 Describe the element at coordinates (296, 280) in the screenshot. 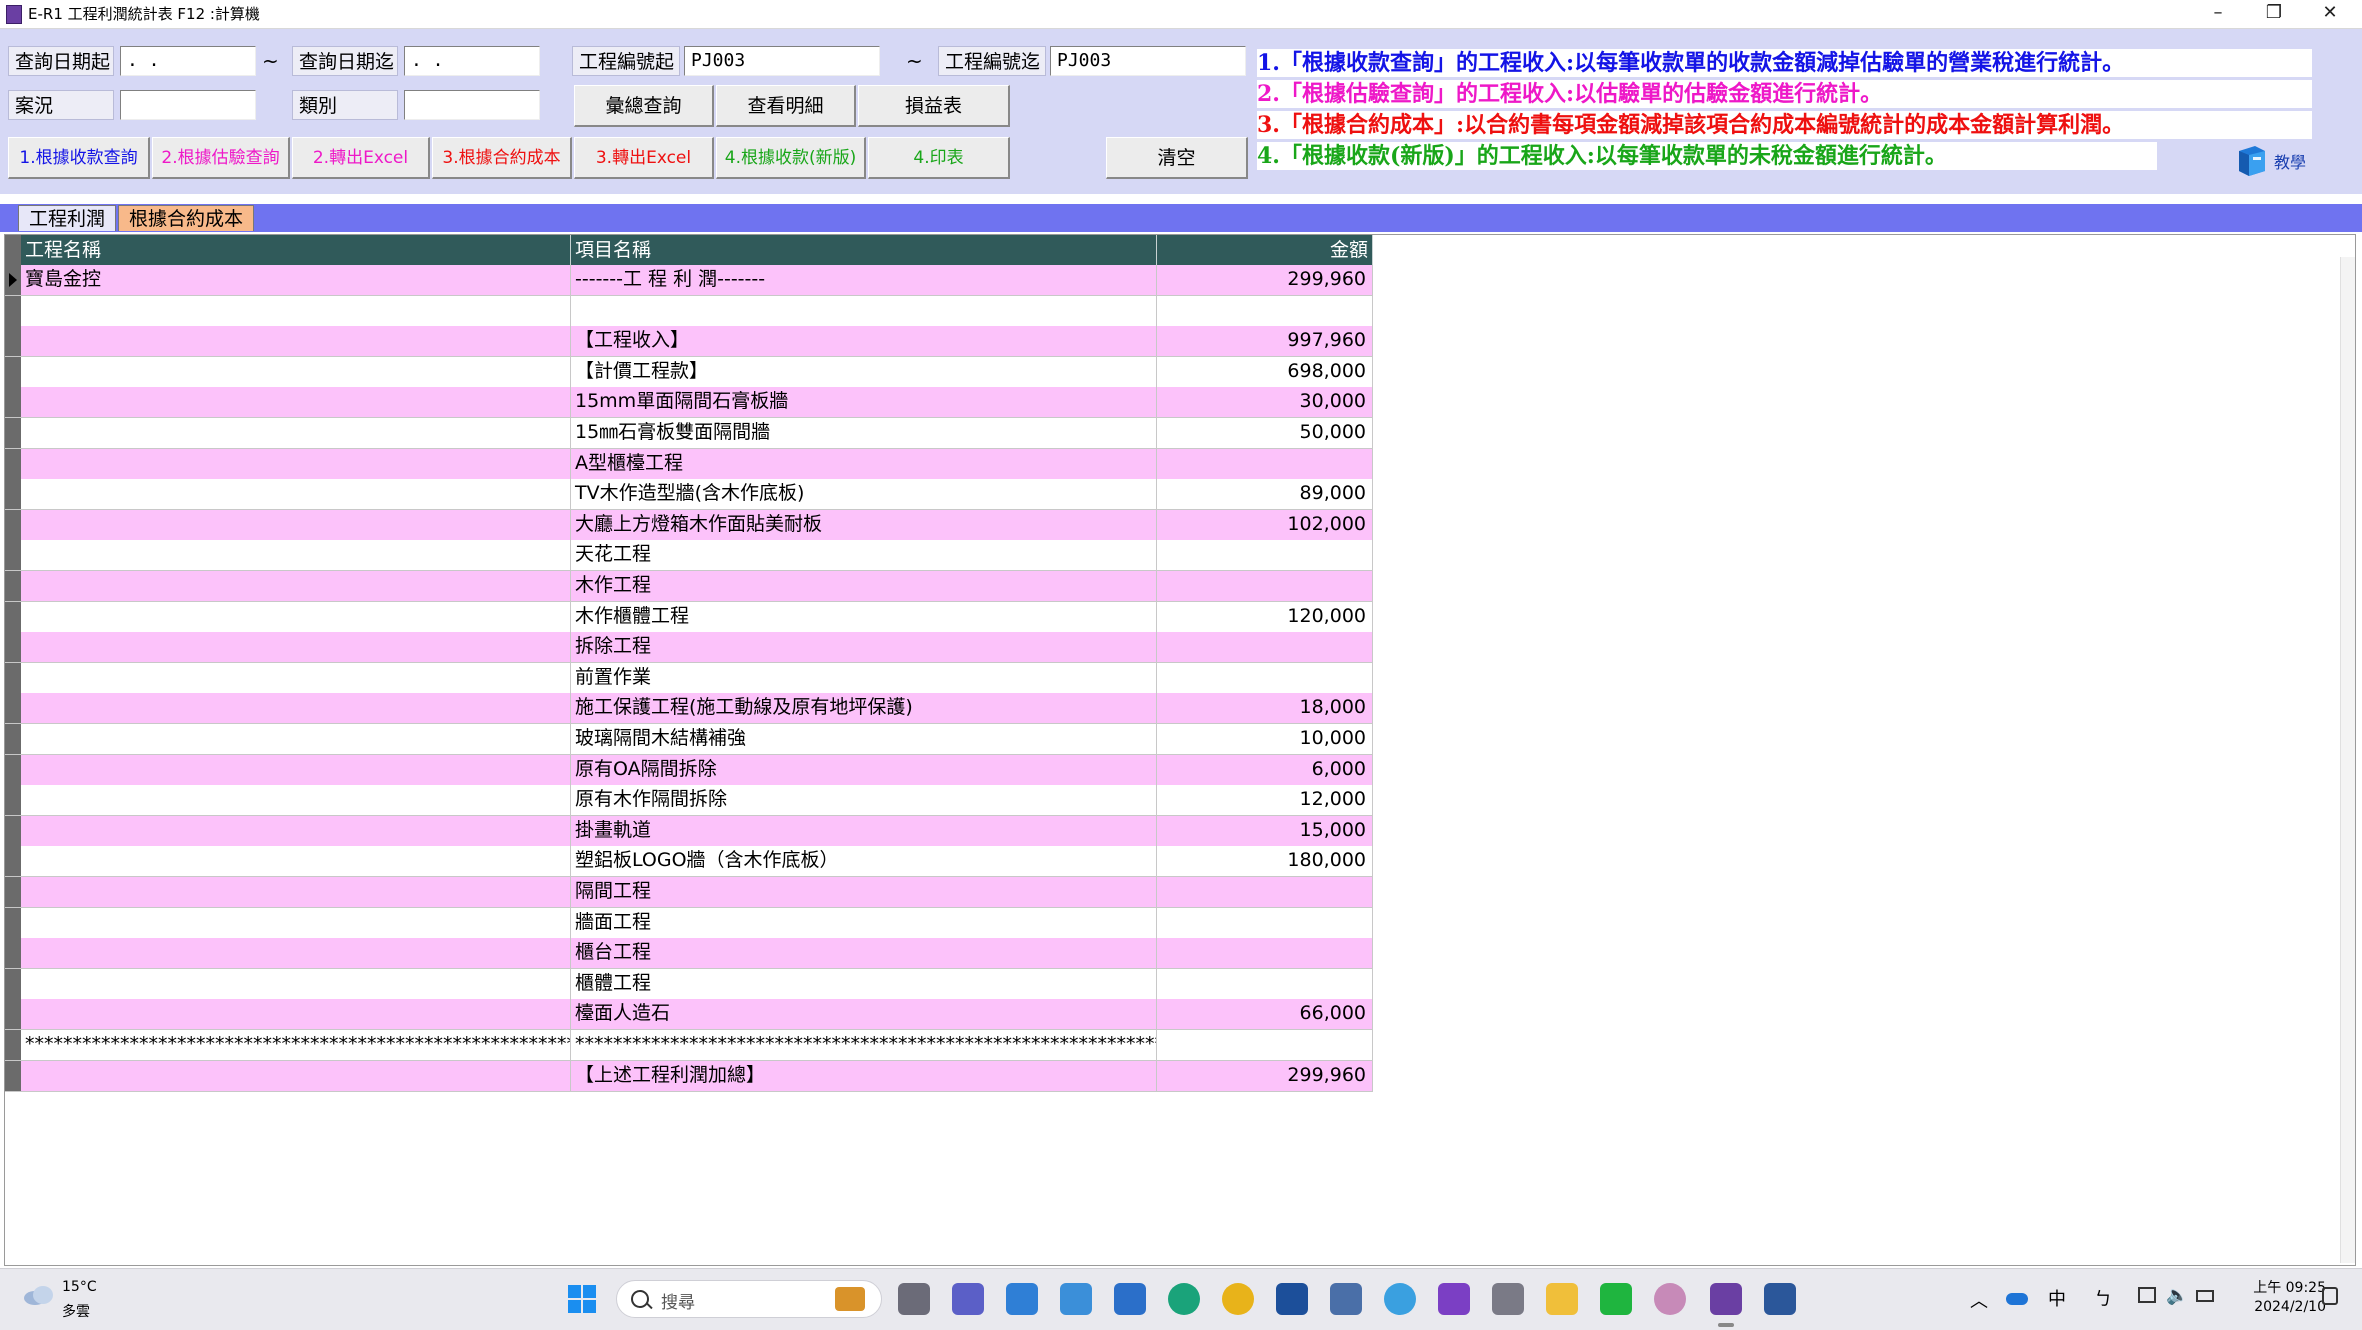

I see `project-name-cell: 寶島金控` at that location.